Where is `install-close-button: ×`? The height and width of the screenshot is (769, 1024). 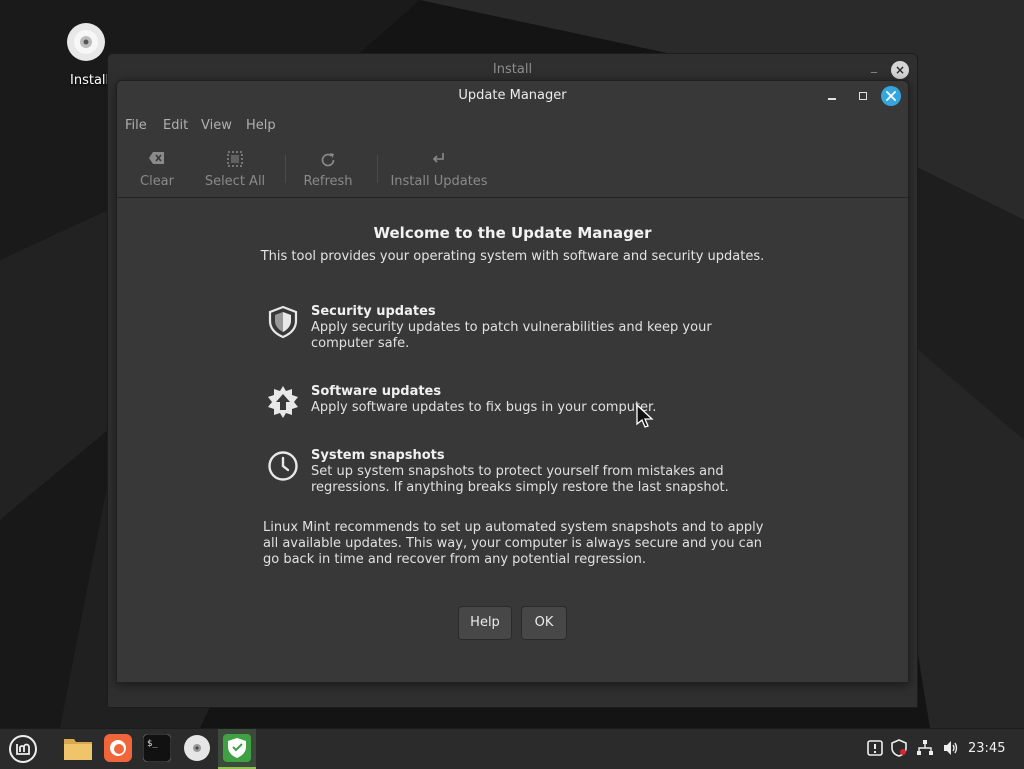 install-close-button: × is located at coordinates (900, 70).